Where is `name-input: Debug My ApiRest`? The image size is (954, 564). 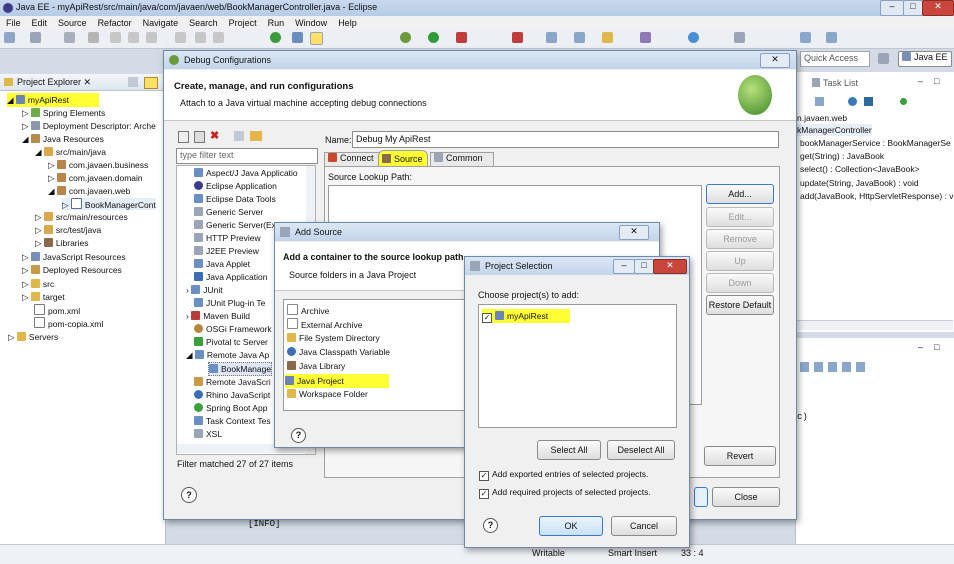 name-input: Debug My ApiRest is located at coordinates (565, 139).